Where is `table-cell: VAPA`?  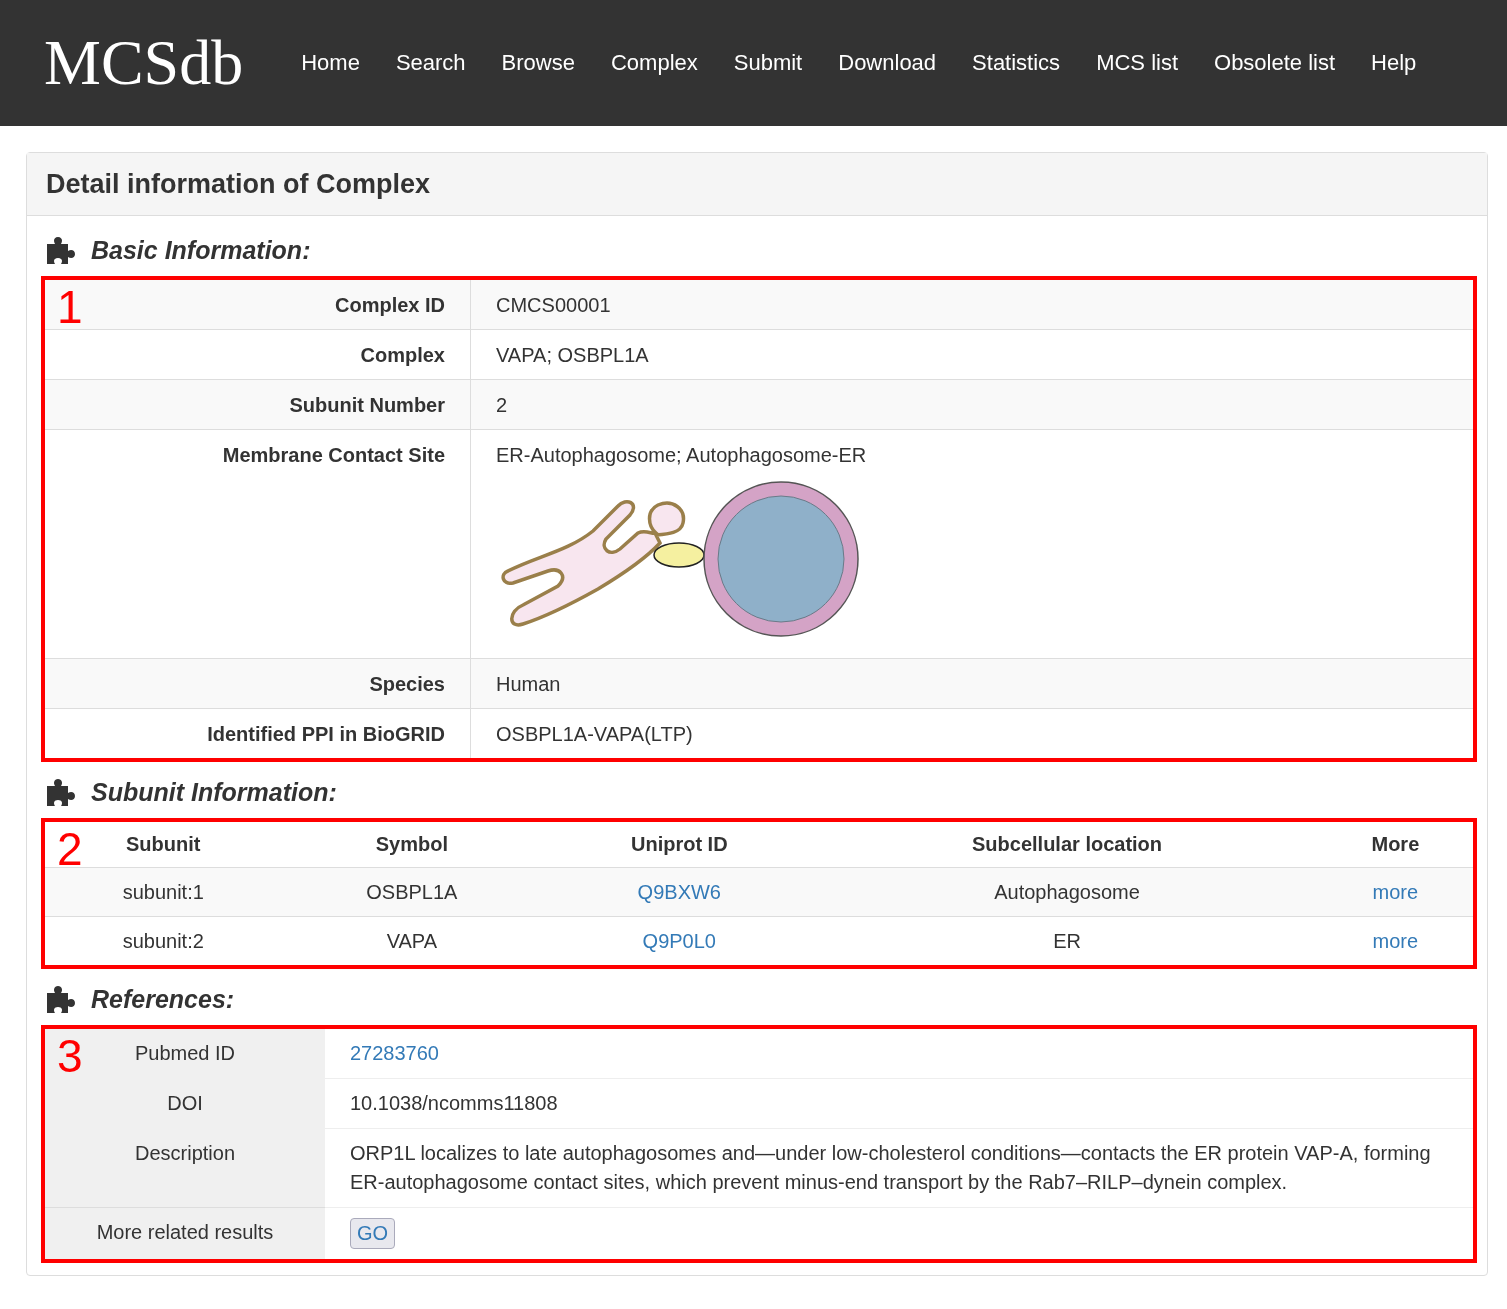 table-cell: VAPA is located at coordinates (412, 941).